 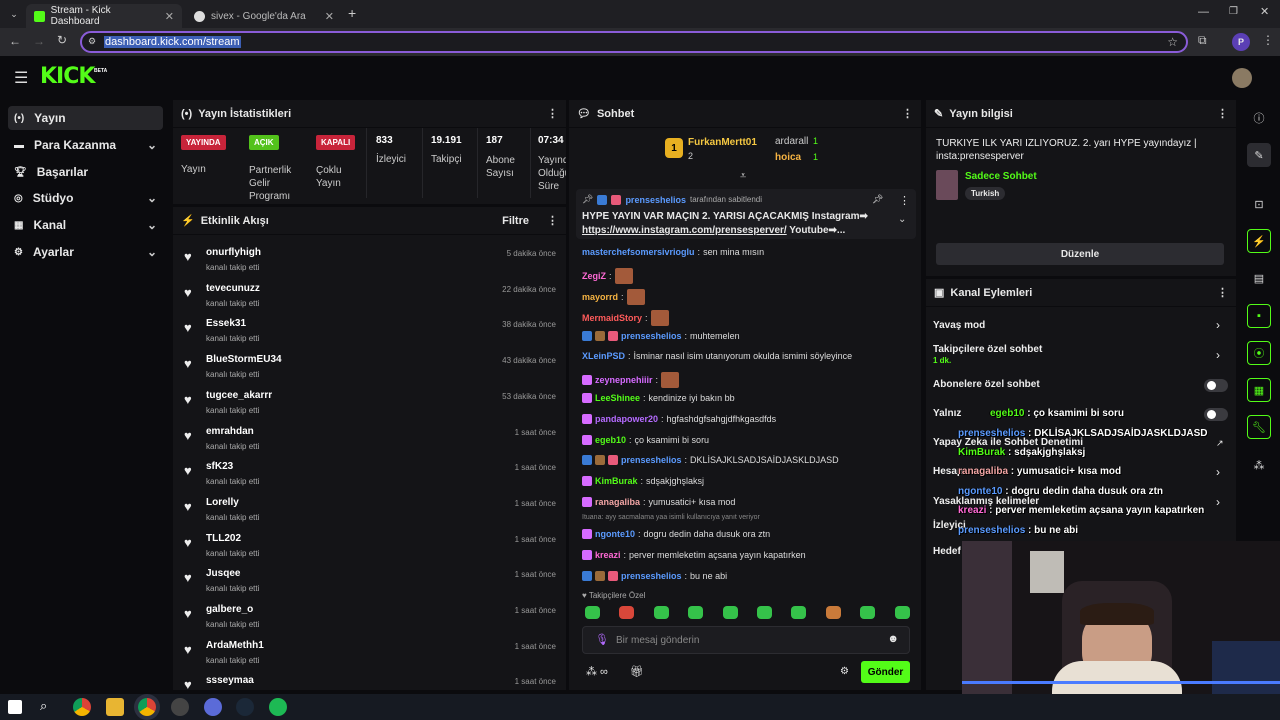 What do you see at coordinates (643, 480) in the screenshot?
I see `chat-message: KimBurak: sdşakjghşlaksj` at bounding box center [643, 480].